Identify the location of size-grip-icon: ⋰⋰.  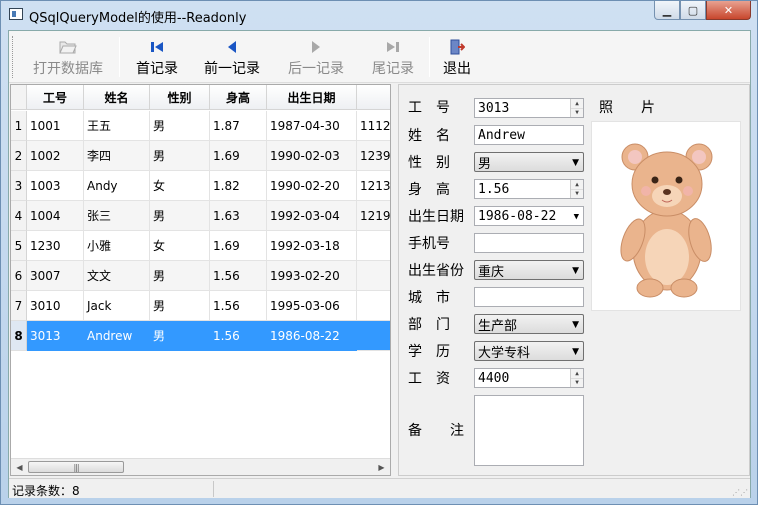
(740, 492).